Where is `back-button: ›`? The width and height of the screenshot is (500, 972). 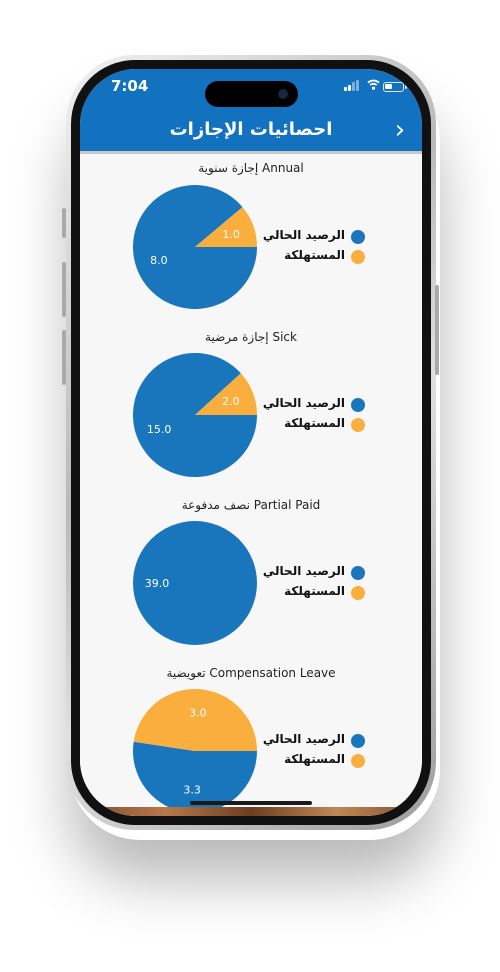
back-button: › is located at coordinates (400, 132).